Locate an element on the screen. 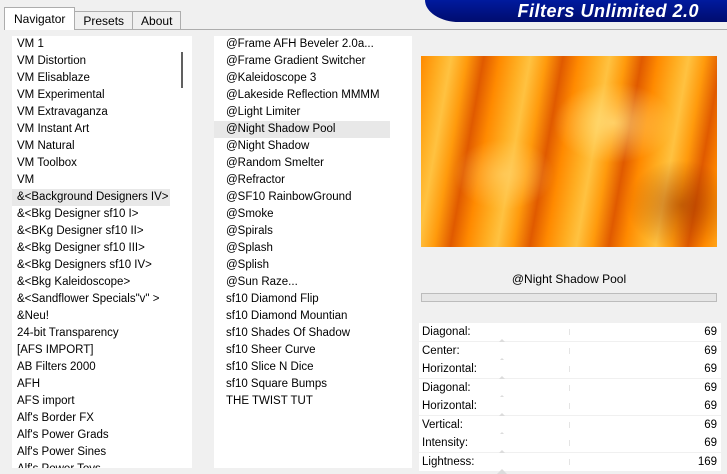 This screenshot has width=727, height=474. filter-item: @Splish is located at coordinates (313, 265).